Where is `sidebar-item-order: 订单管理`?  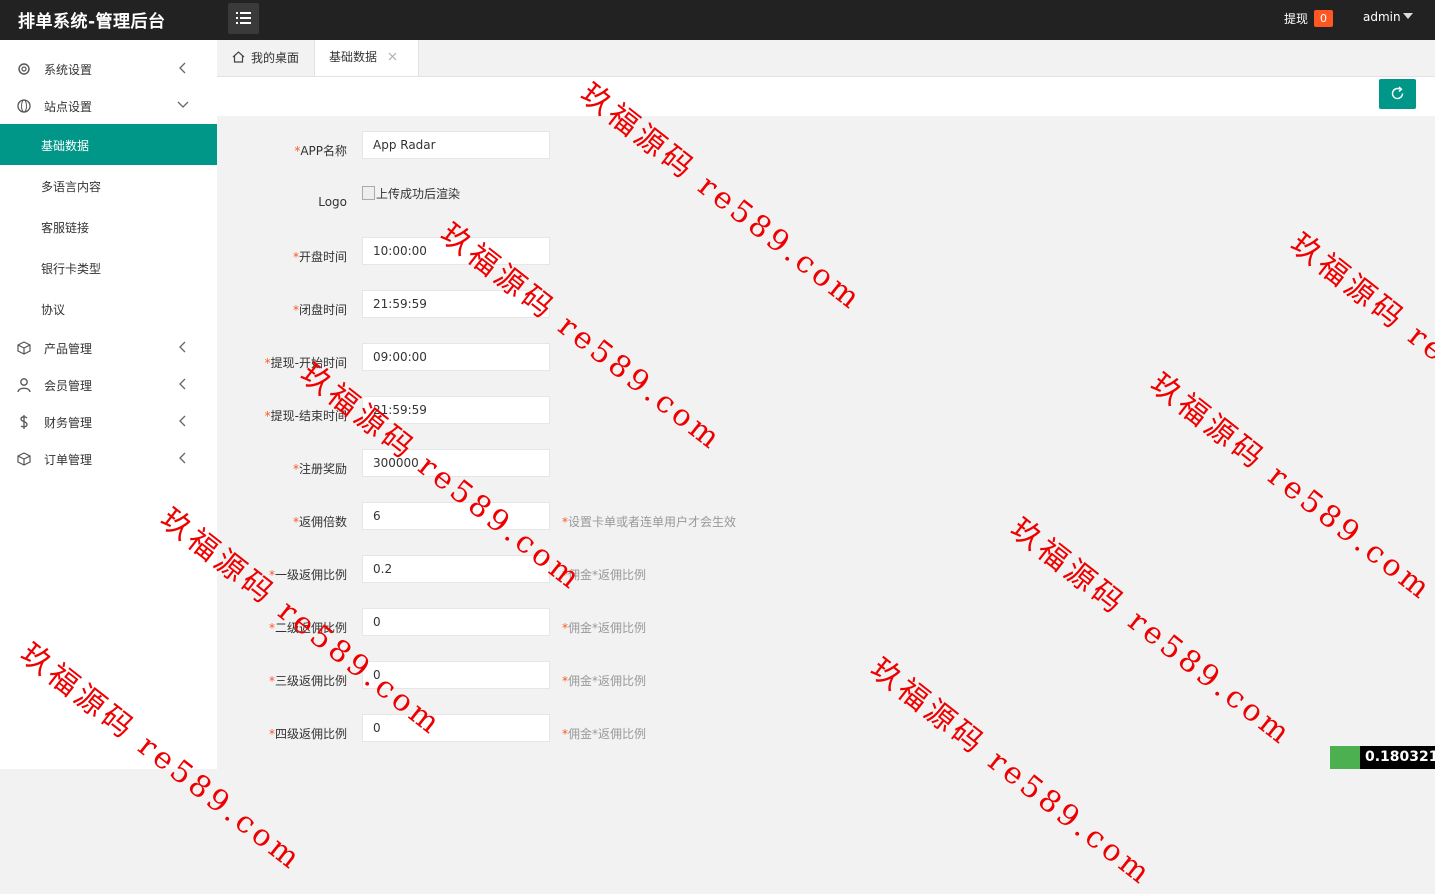
sidebar-item-order: 订单管理 is located at coordinates (108, 458).